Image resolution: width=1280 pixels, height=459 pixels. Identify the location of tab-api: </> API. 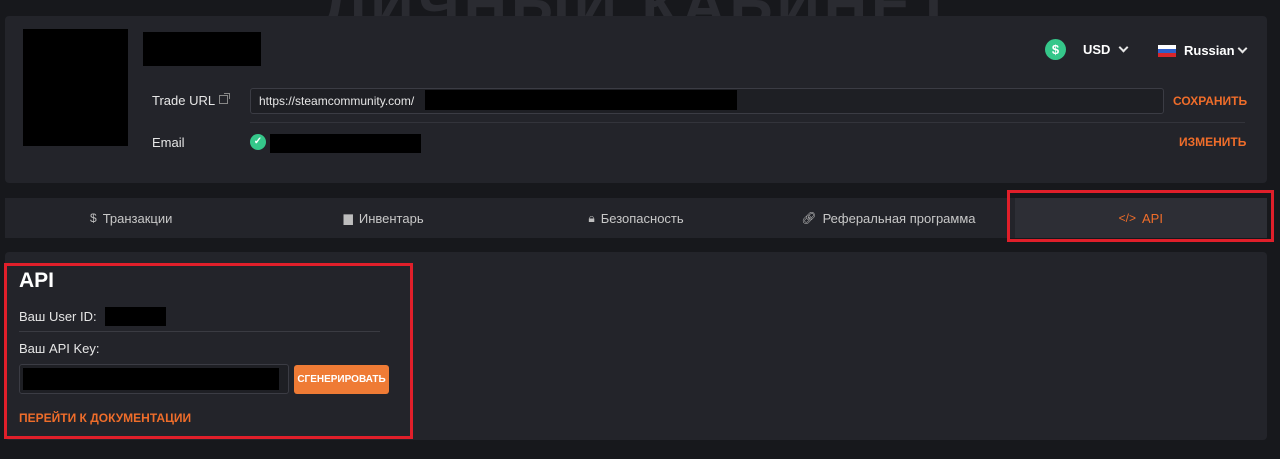
(1141, 218).